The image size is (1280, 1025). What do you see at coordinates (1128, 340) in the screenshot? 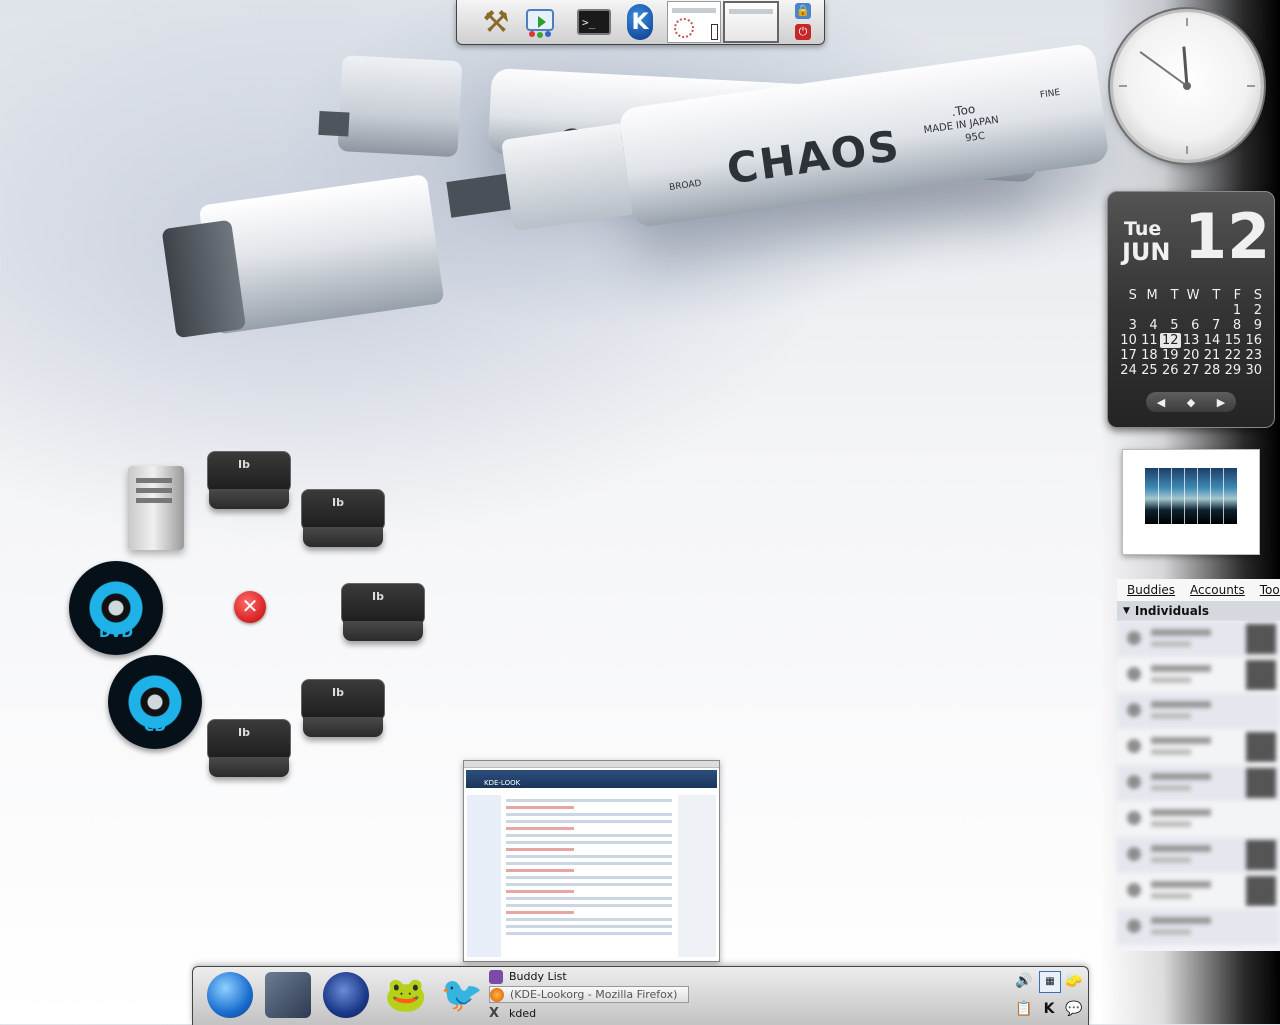
I see `calendar-day: 10` at bounding box center [1128, 340].